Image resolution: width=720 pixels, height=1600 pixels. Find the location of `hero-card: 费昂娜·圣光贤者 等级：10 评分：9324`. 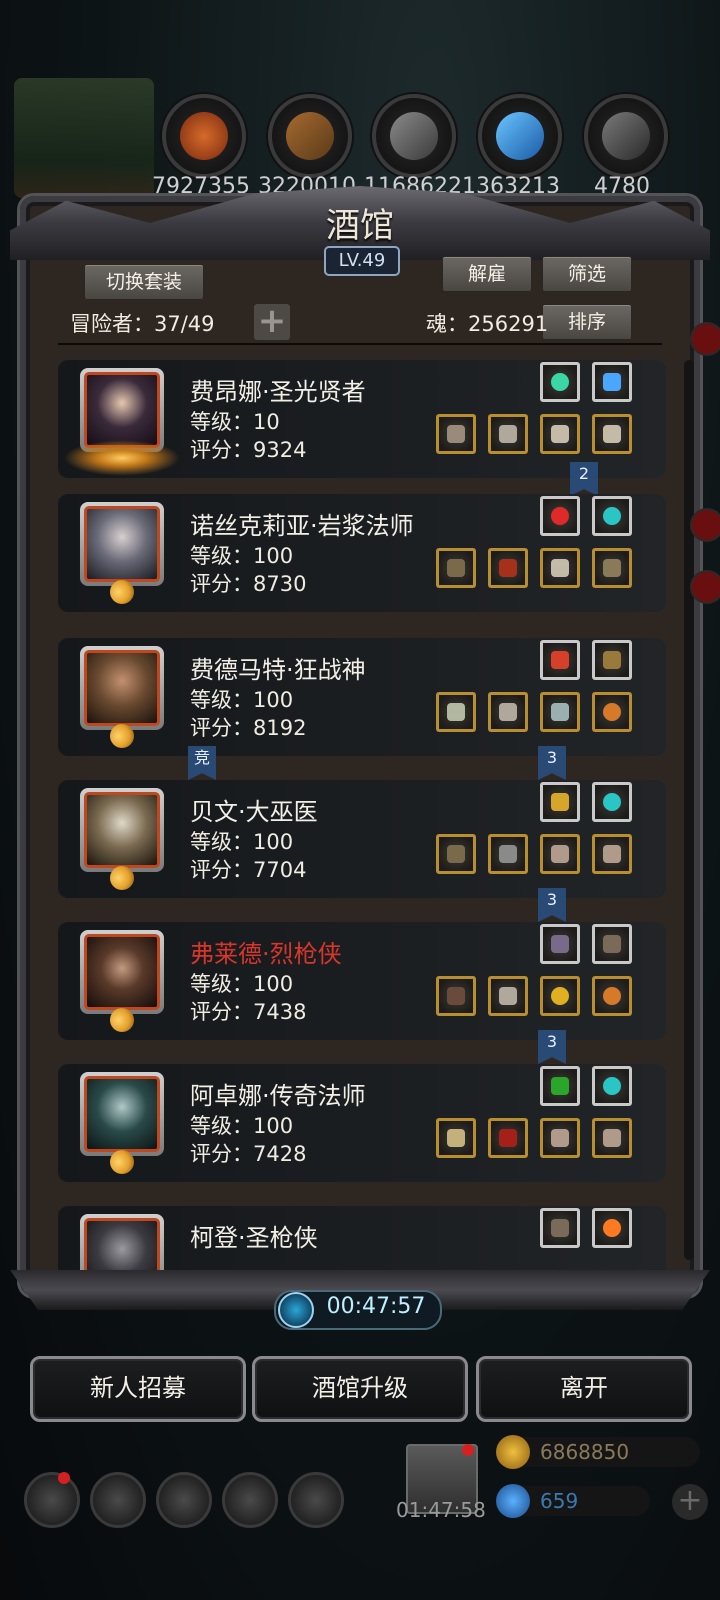

hero-card: 费昂娜·圣光贤者 等级：10 评分：9324 is located at coordinates (362, 419).